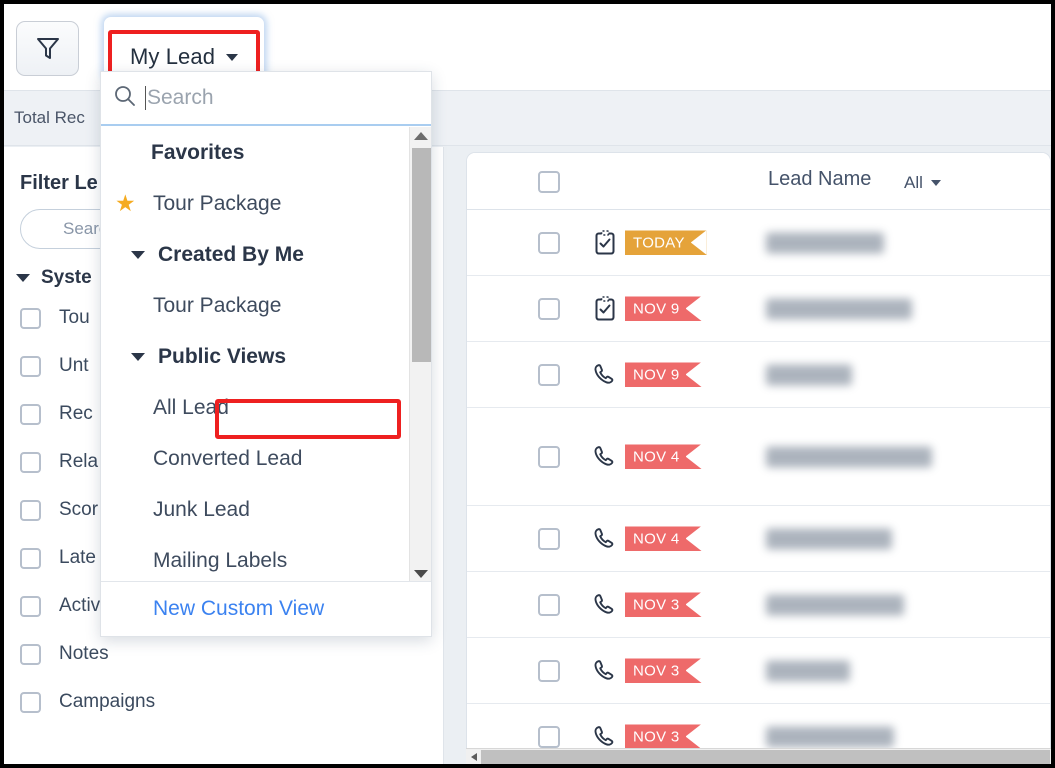 Image resolution: width=1055 pixels, height=768 pixels. What do you see at coordinates (605, 308) in the screenshot?
I see `task-checklist-icon` at bounding box center [605, 308].